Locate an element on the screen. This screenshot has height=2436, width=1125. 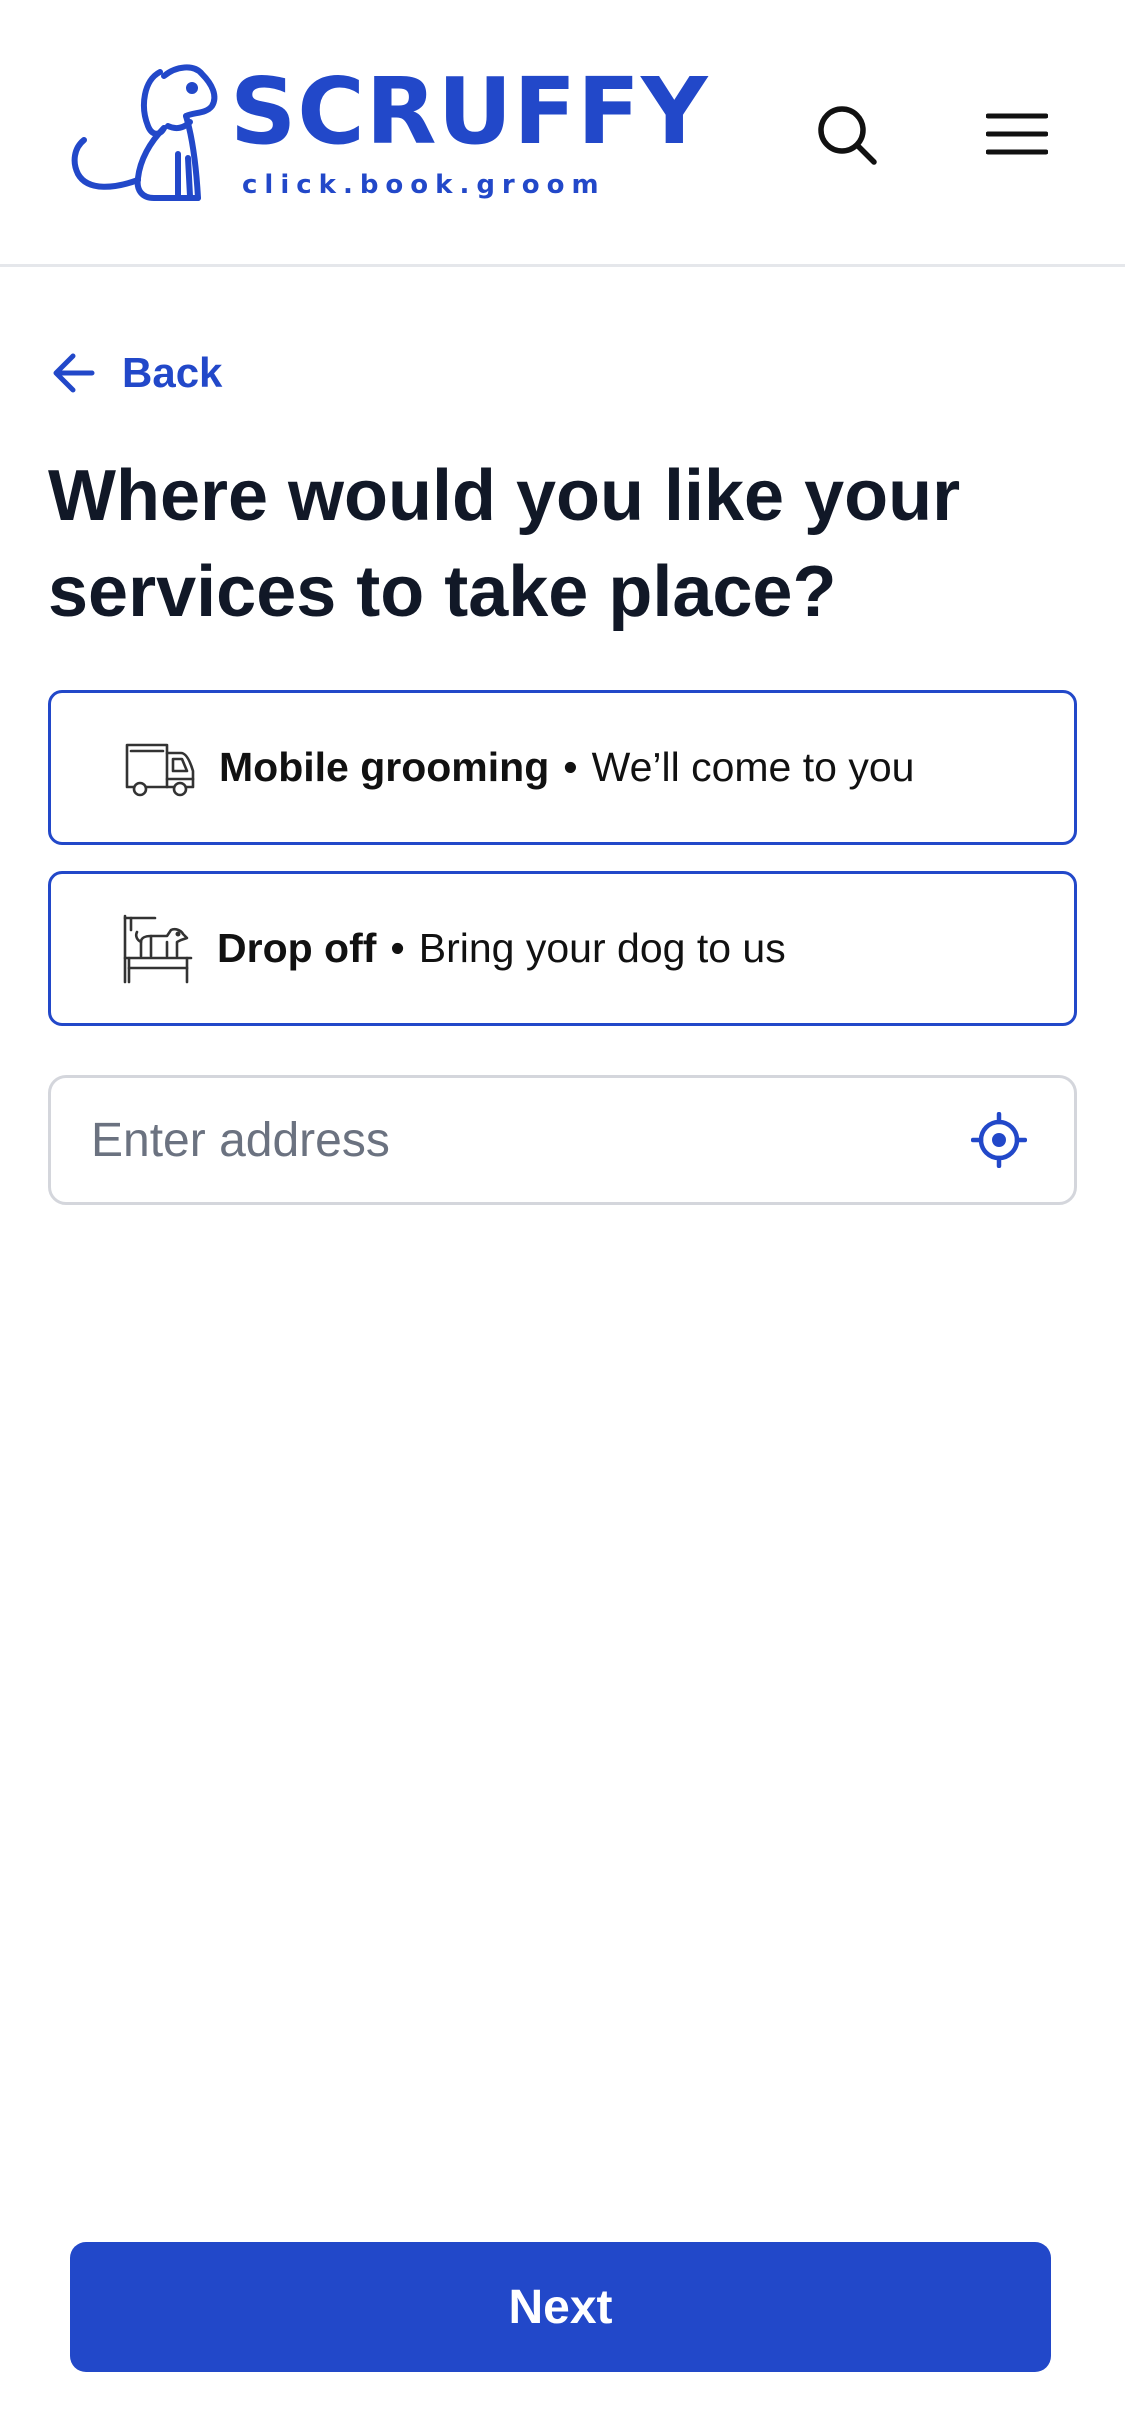
locate-crosshair-icon is located at coordinates (999, 1140).